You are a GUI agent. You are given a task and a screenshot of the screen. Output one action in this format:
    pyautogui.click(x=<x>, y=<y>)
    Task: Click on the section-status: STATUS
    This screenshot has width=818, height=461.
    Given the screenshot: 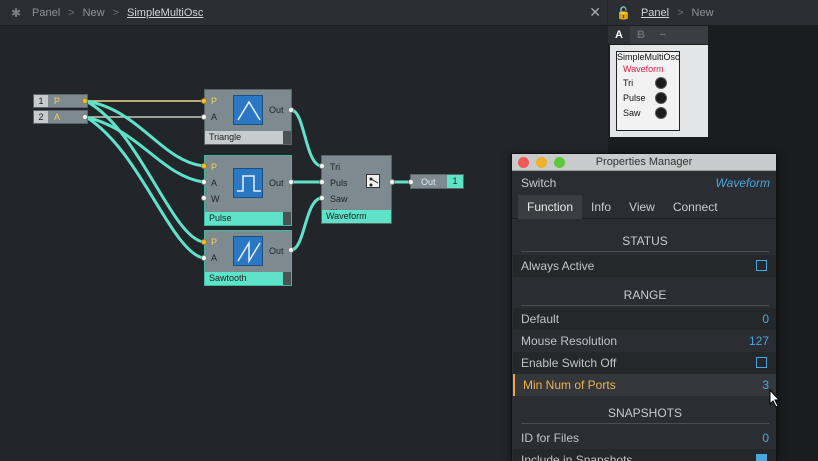 What is the action you would take?
    pyautogui.click(x=645, y=241)
    